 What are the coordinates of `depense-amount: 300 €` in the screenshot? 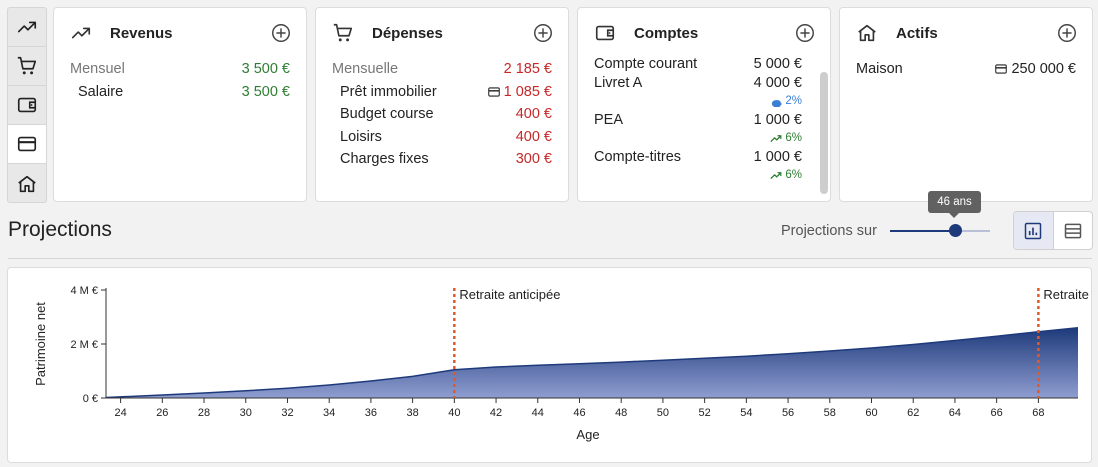 It's located at (533, 159).